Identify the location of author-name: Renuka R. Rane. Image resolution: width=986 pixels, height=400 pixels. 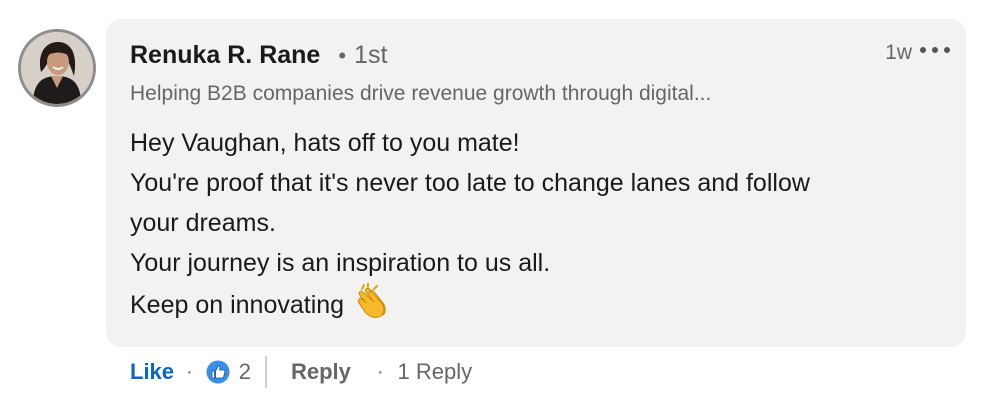
(225, 55).